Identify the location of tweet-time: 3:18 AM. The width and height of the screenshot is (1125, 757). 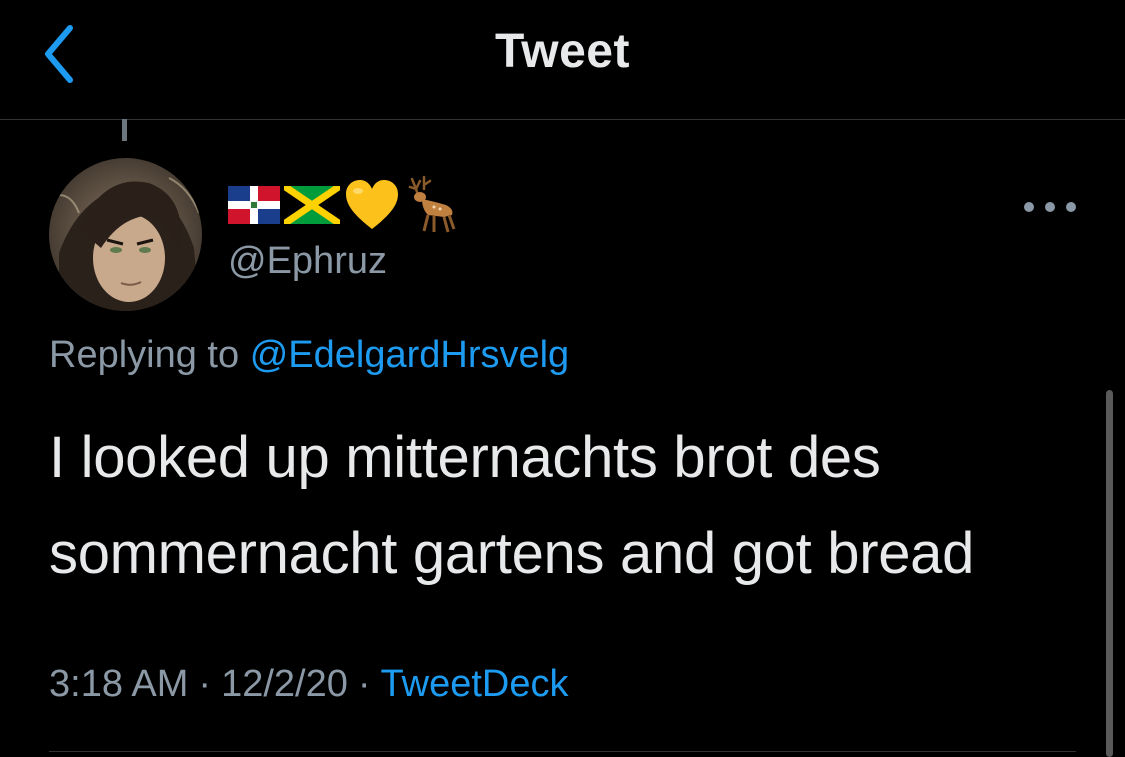
(119, 684).